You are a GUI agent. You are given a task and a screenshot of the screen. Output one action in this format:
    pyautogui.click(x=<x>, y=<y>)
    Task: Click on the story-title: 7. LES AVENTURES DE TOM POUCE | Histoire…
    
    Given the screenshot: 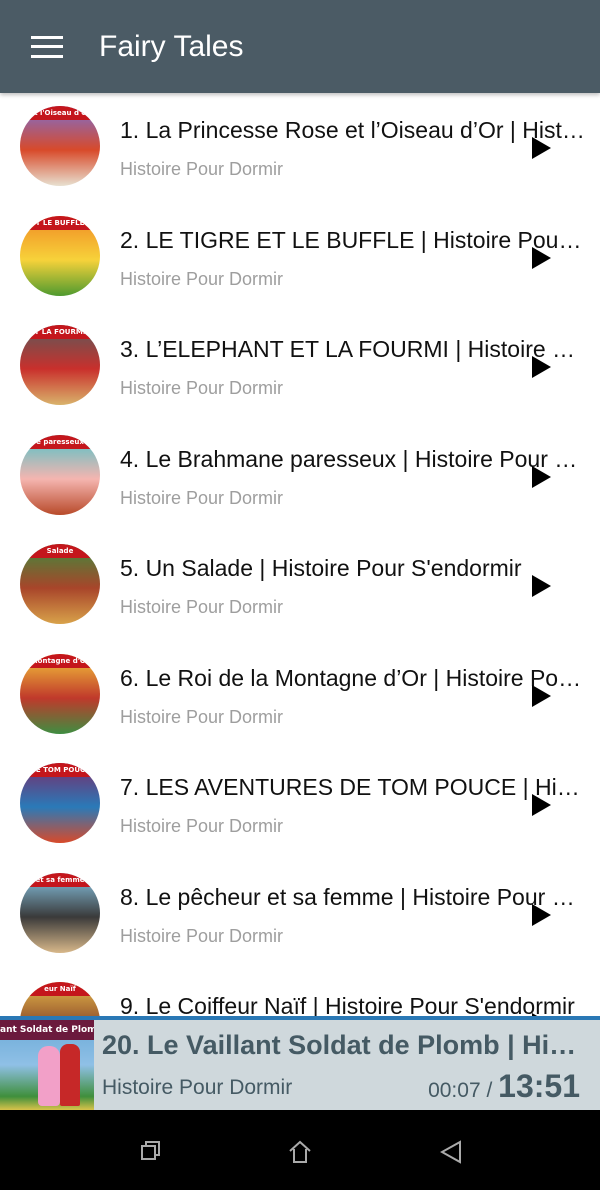 What is the action you would take?
    pyautogui.click(x=353, y=787)
    